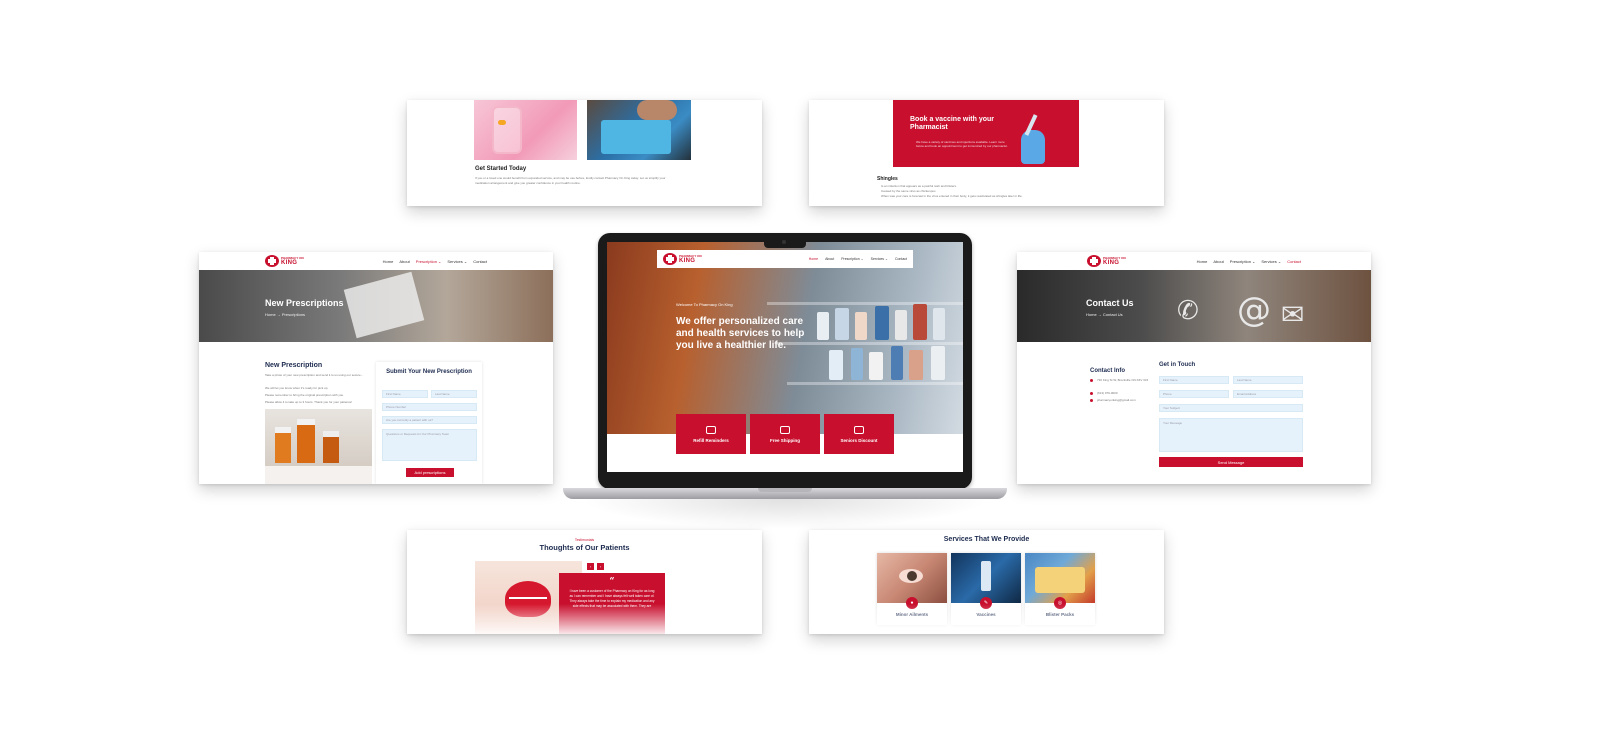  What do you see at coordinates (612, 582) in the screenshot?
I see `quote-icon: “` at bounding box center [612, 582].